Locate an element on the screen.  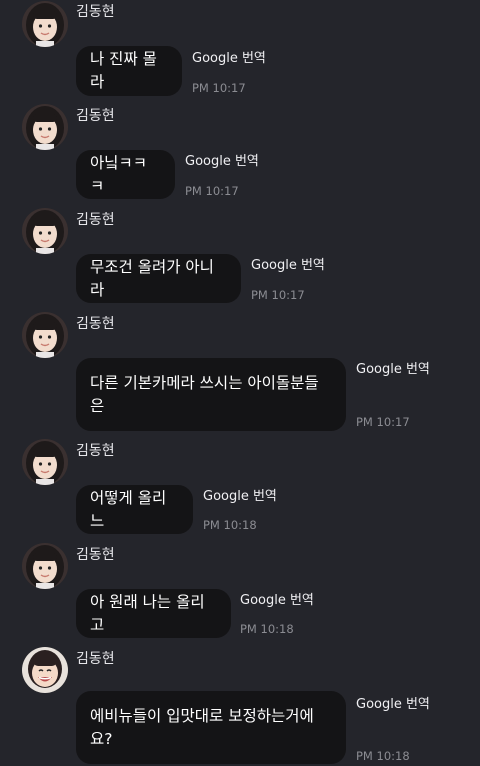
message-bubble: 무조건 올려가 아니라 is located at coordinates (158, 278).